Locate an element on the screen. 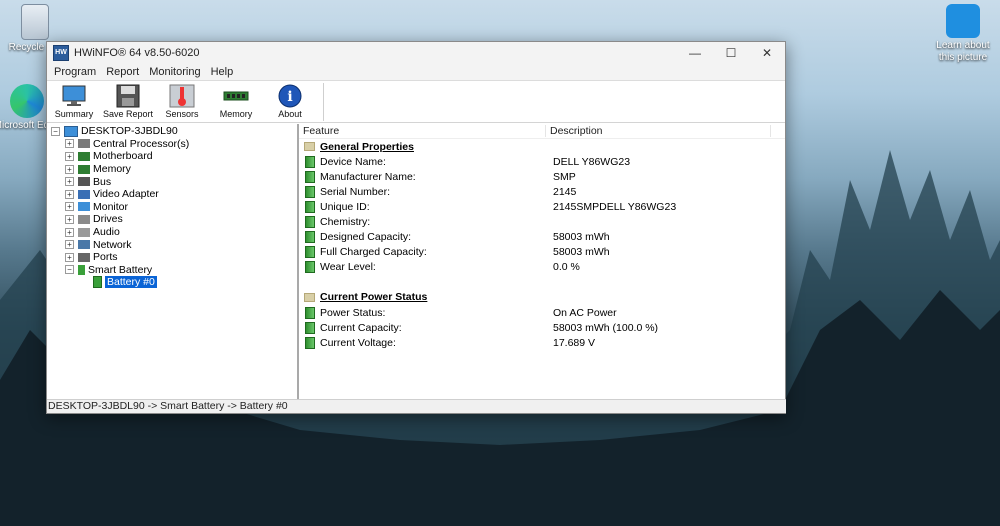 This screenshot has width=1000, height=526. tree-item-motherboard: + Motherboard is located at coordinates (172, 156).